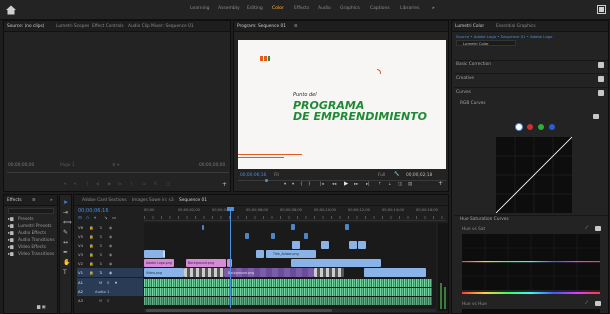  I want to click on subsection-hue-saturation-curves: Hue Saturation Curves, so click(484, 219).